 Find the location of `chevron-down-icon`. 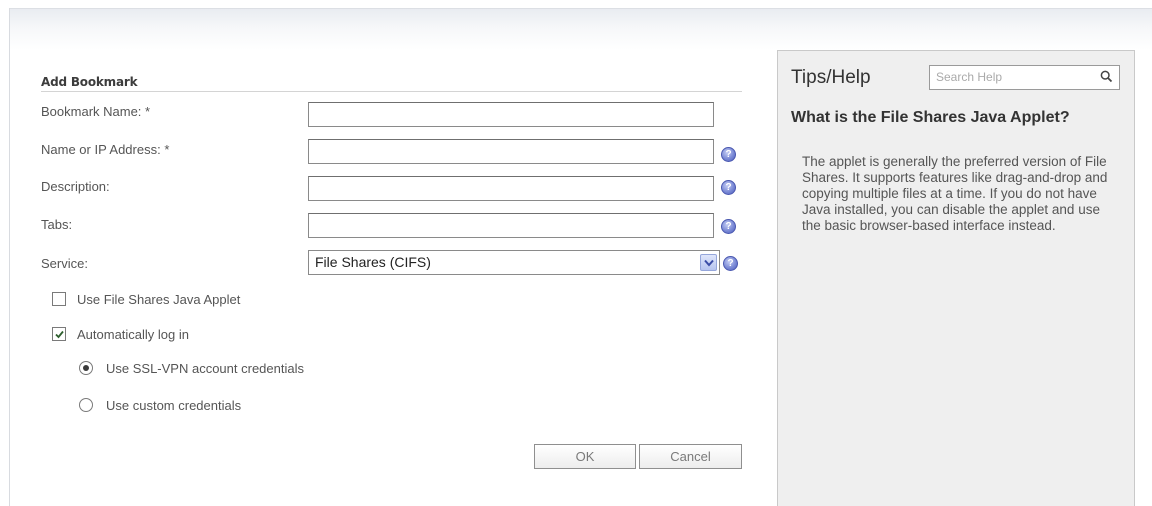

chevron-down-icon is located at coordinates (708, 262).